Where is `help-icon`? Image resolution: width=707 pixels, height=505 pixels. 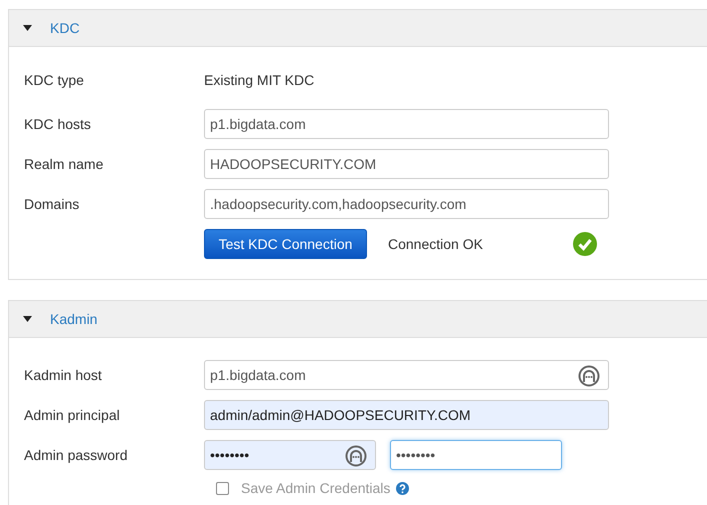
help-icon is located at coordinates (403, 488).